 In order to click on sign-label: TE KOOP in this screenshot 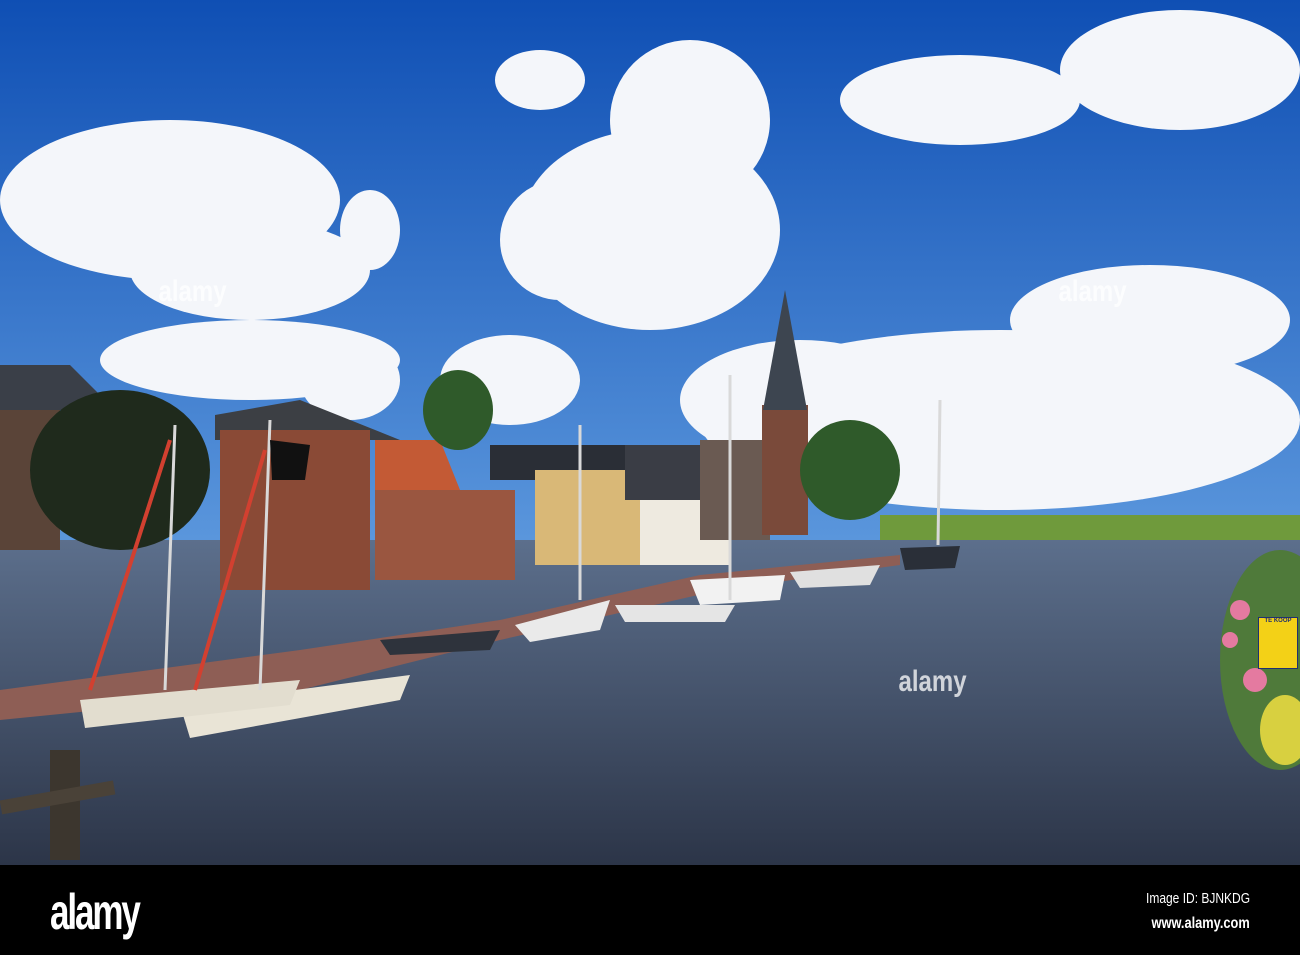, I will do `click(1278, 621)`.